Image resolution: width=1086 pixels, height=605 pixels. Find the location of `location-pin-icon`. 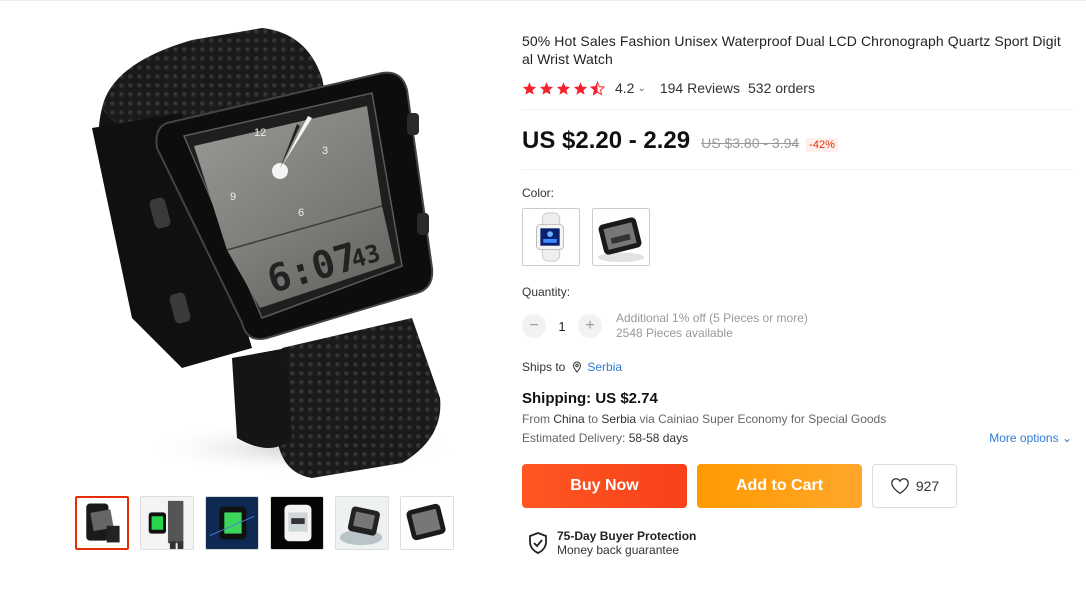

location-pin-icon is located at coordinates (577, 367).